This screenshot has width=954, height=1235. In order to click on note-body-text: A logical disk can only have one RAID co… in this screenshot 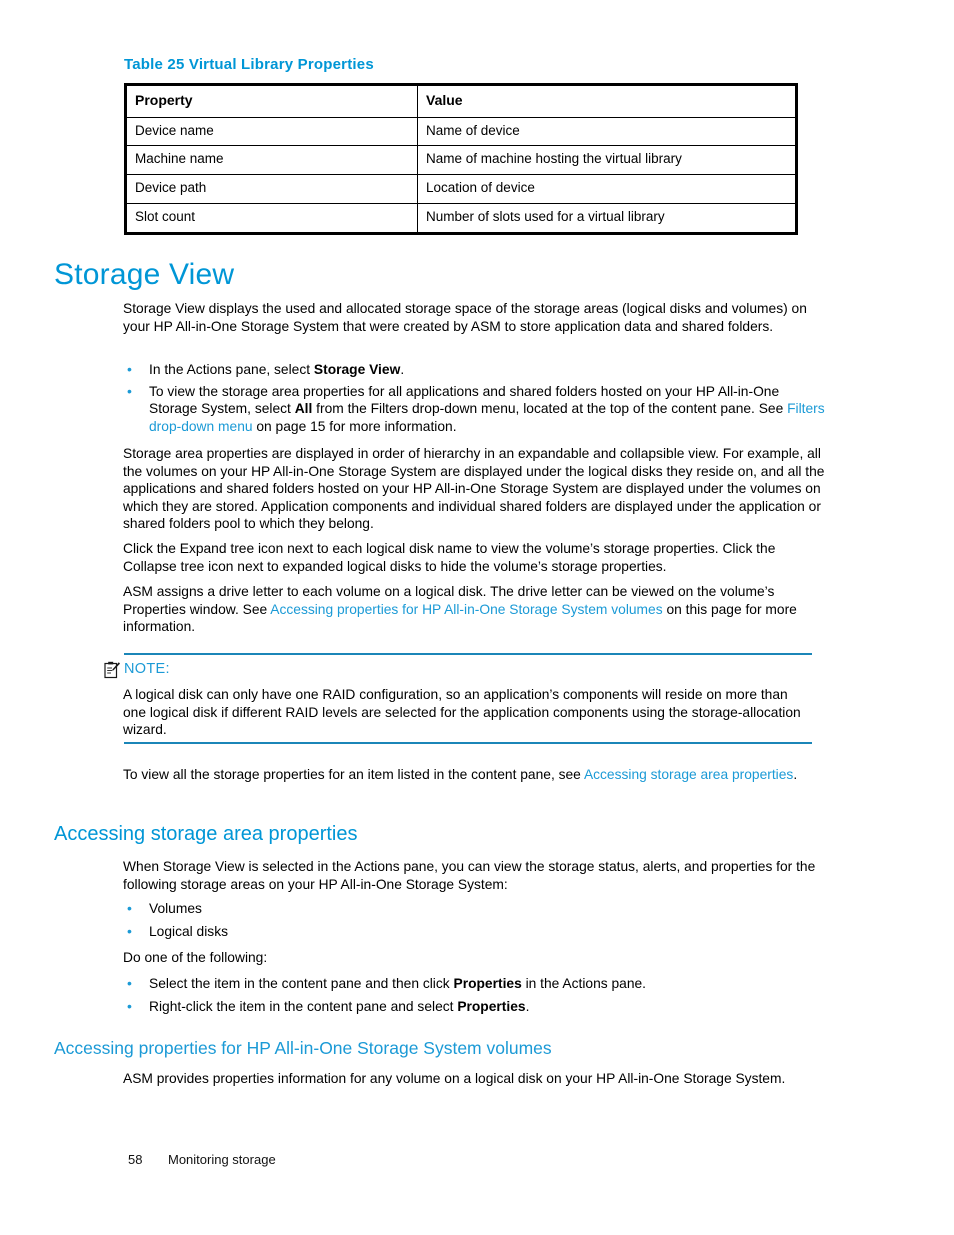, I will do `click(462, 712)`.